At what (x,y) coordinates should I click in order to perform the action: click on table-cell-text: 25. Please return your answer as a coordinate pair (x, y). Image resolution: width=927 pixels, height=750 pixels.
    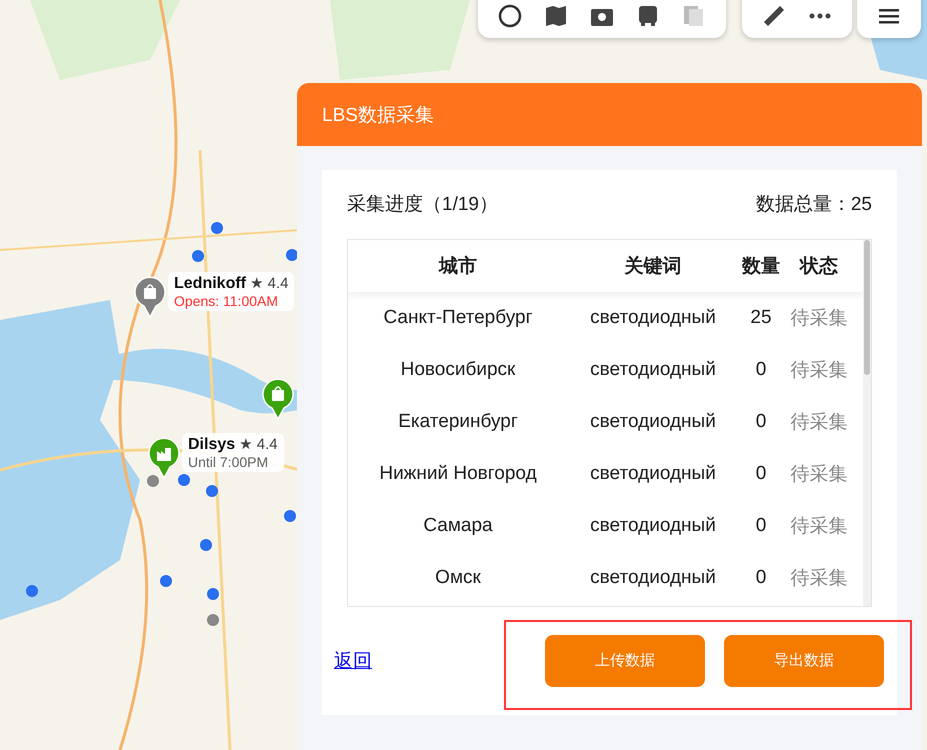
    Looking at the image, I should click on (761, 317).